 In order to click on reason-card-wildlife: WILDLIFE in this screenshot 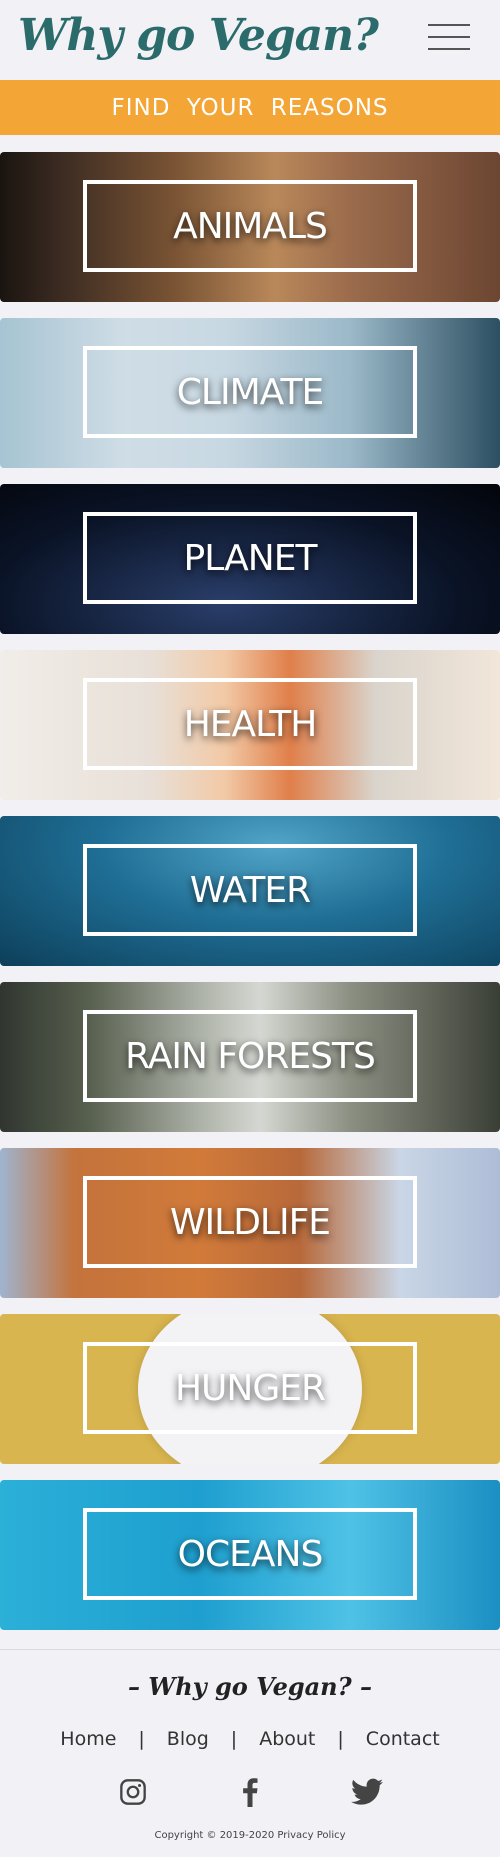, I will do `click(250, 1223)`.